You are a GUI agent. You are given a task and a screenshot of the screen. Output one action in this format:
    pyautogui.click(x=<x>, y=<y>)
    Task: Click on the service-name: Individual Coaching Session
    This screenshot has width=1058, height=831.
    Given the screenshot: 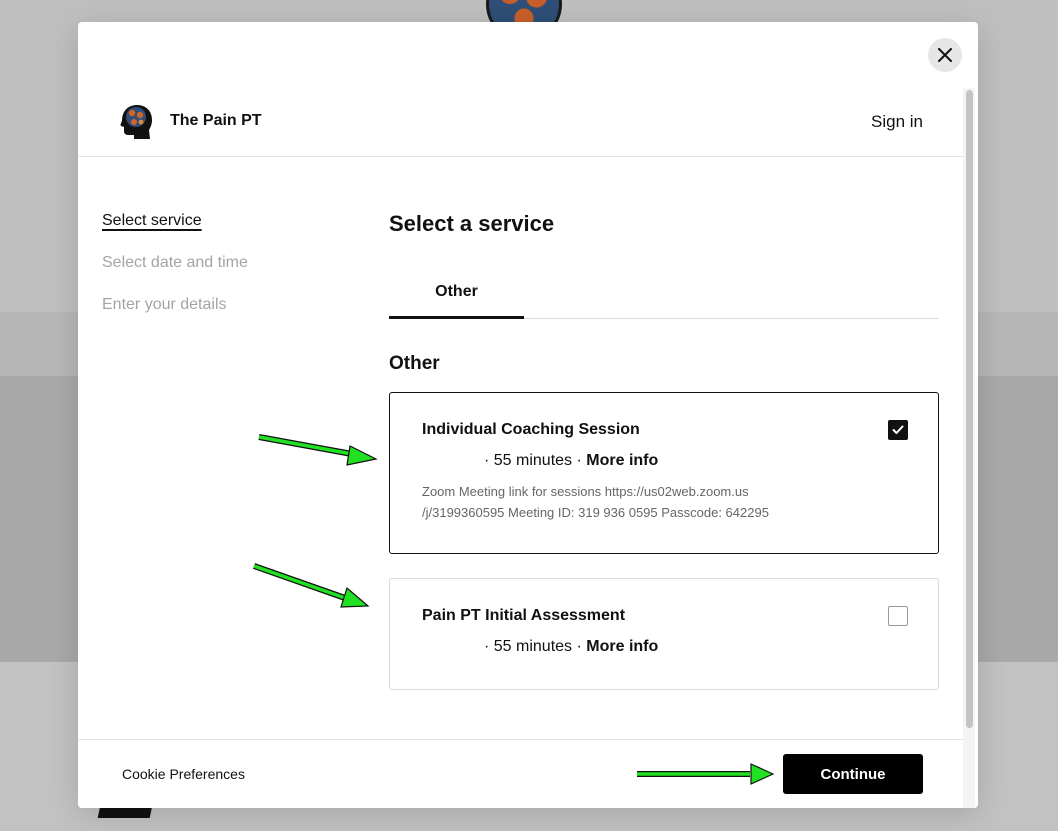 What is the action you would take?
    pyautogui.click(x=531, y=429)
    